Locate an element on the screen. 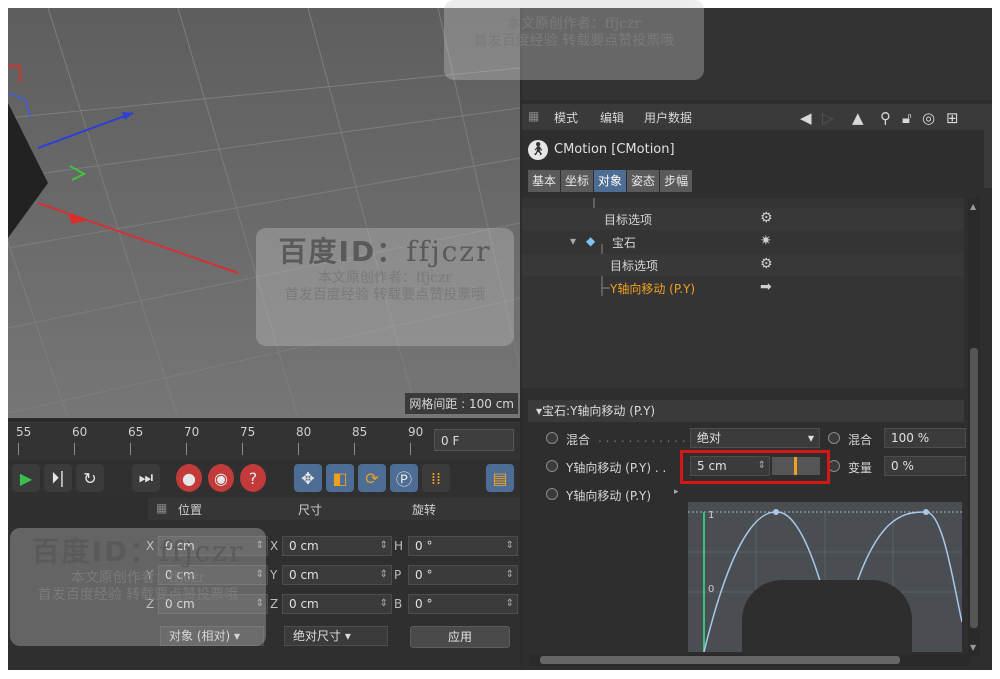 The height and width of the screenshot is (679, 1000). back-arrow-icon: ◀ is located at coordinates (806, 118).